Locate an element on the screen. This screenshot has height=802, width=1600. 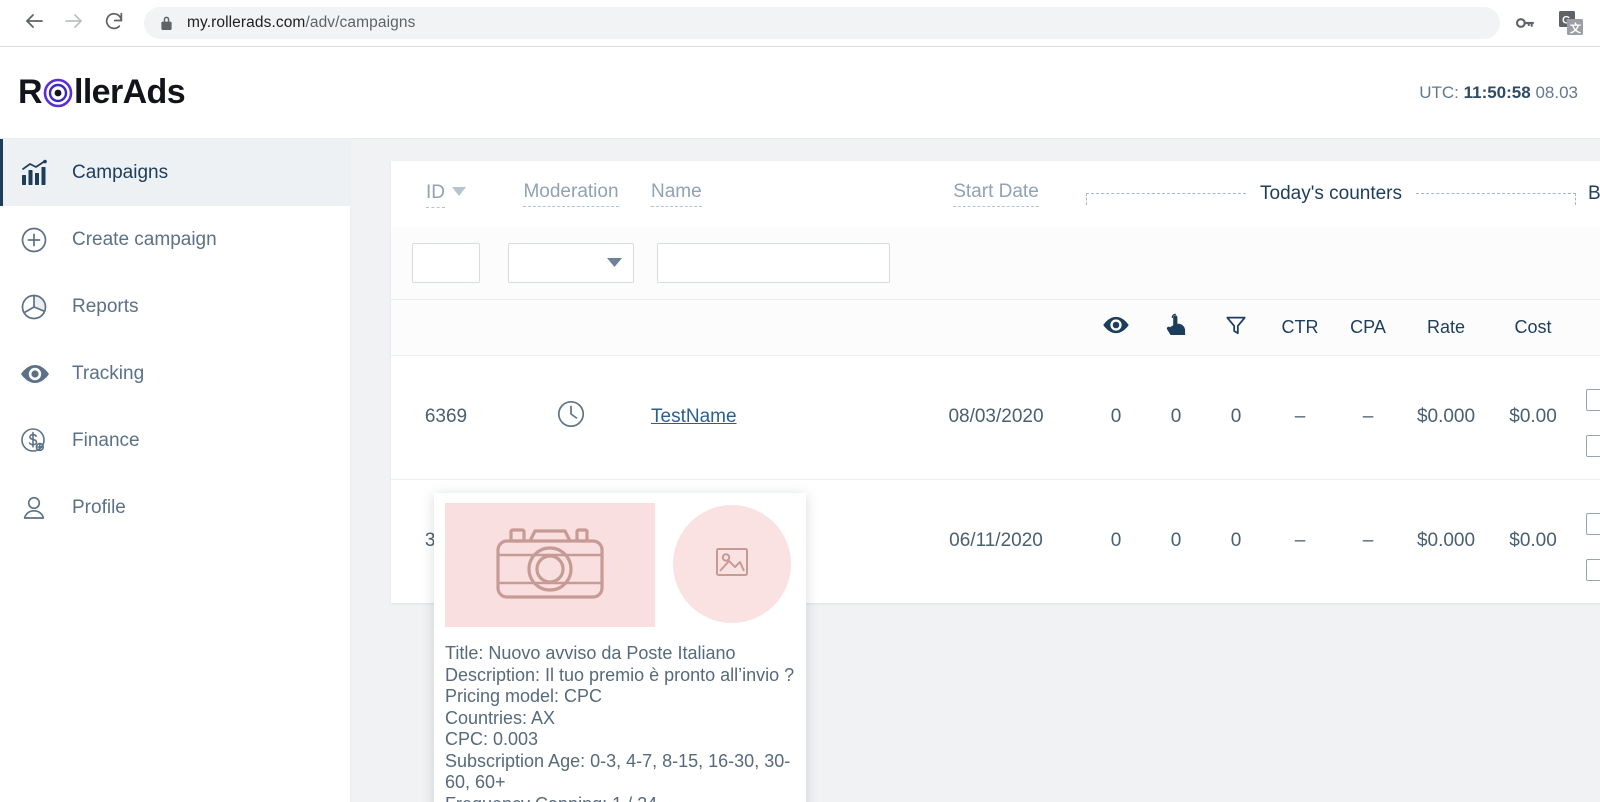
sidebar-item-profile: Profile is located at coordinates (175, 507).